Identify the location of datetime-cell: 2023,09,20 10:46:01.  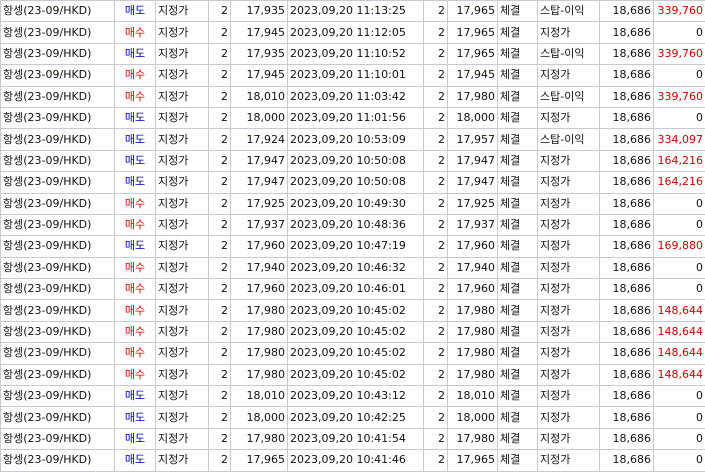
(356, 289).